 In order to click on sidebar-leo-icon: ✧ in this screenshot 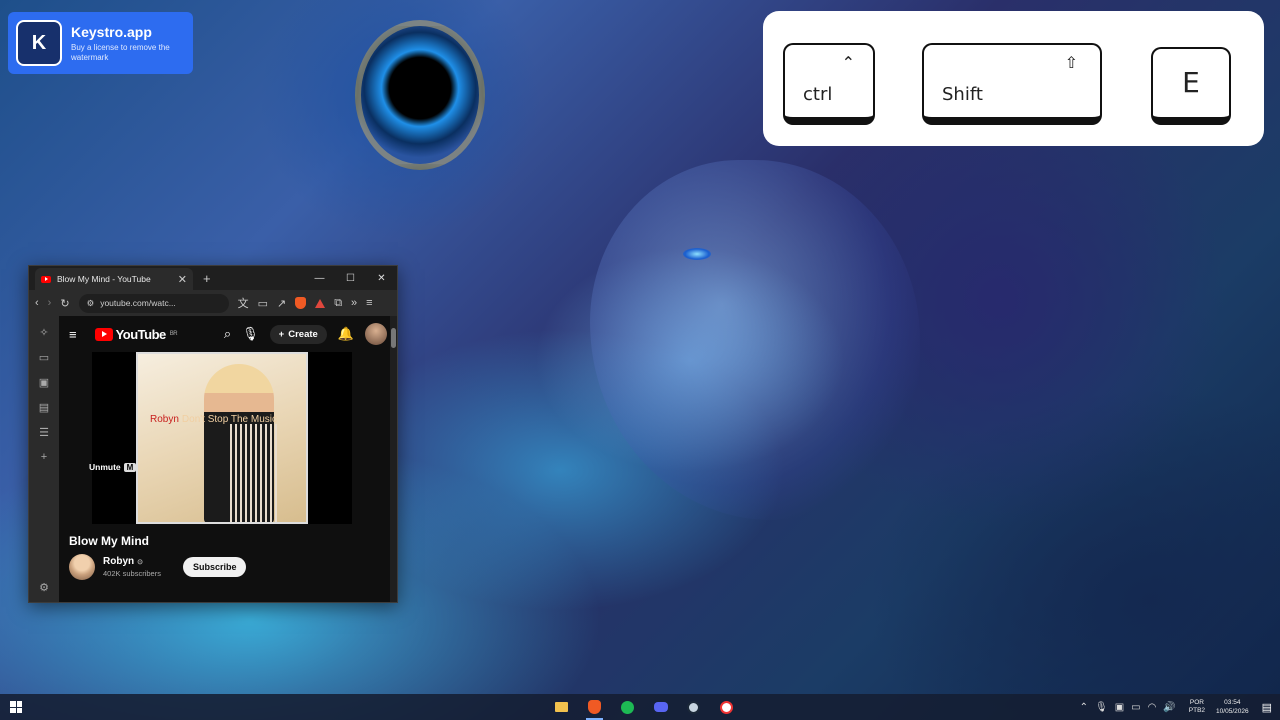, I will do `click(43, 332)`.